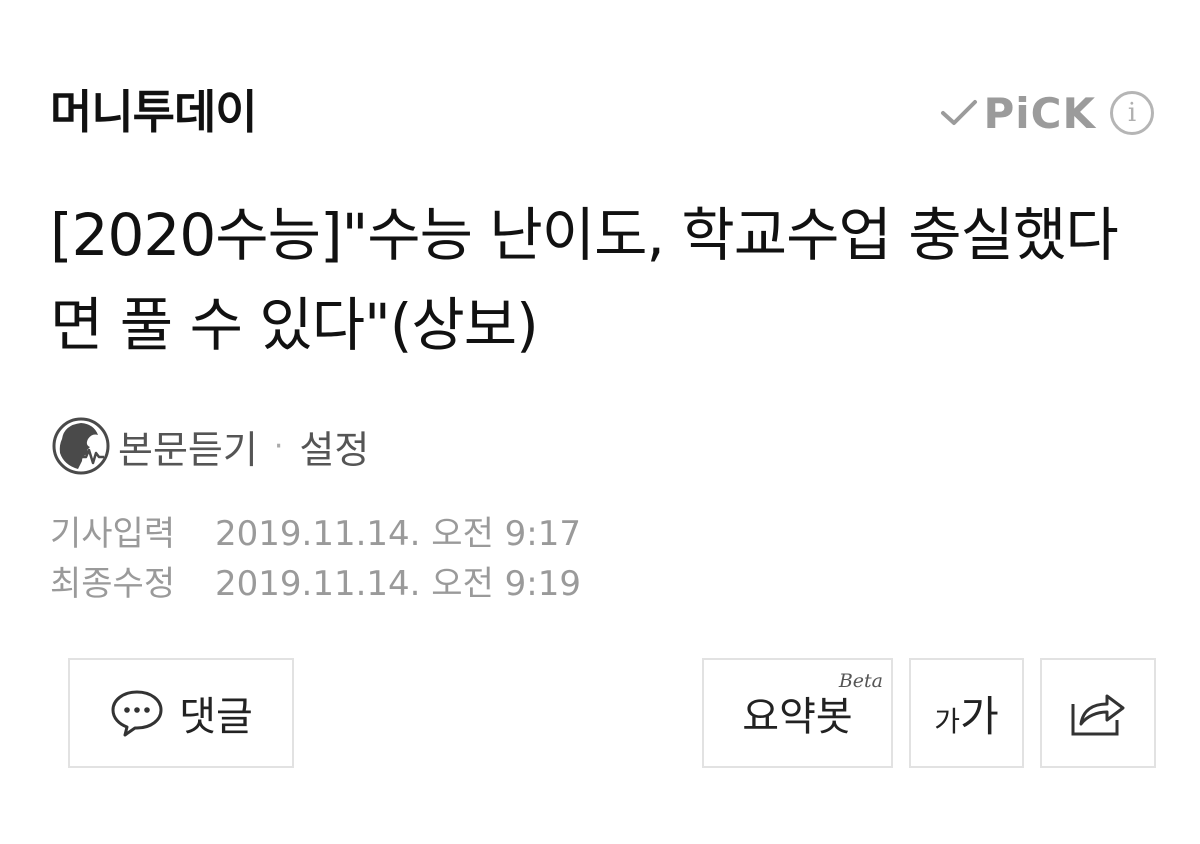 The height and width of the screenshot is (844, 1200). What do you see at coordinates (113, 534) in the screenshot?
I see `published-label: 기사입력` at bounding box center [113, 534].